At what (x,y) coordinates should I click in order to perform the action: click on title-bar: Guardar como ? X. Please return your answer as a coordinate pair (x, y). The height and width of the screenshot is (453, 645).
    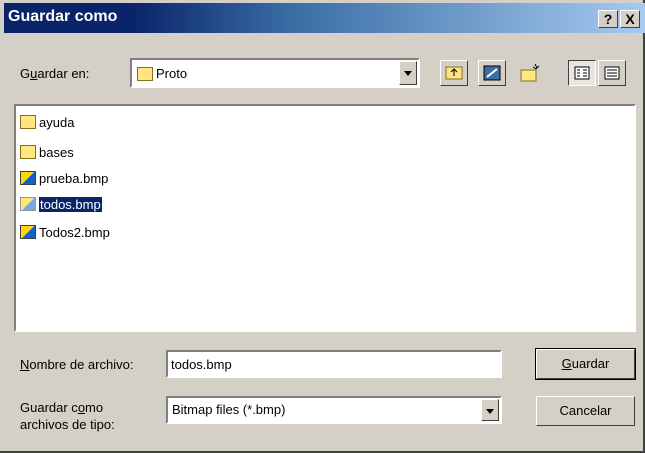
    Looking at the image, I should click on (324, 18).